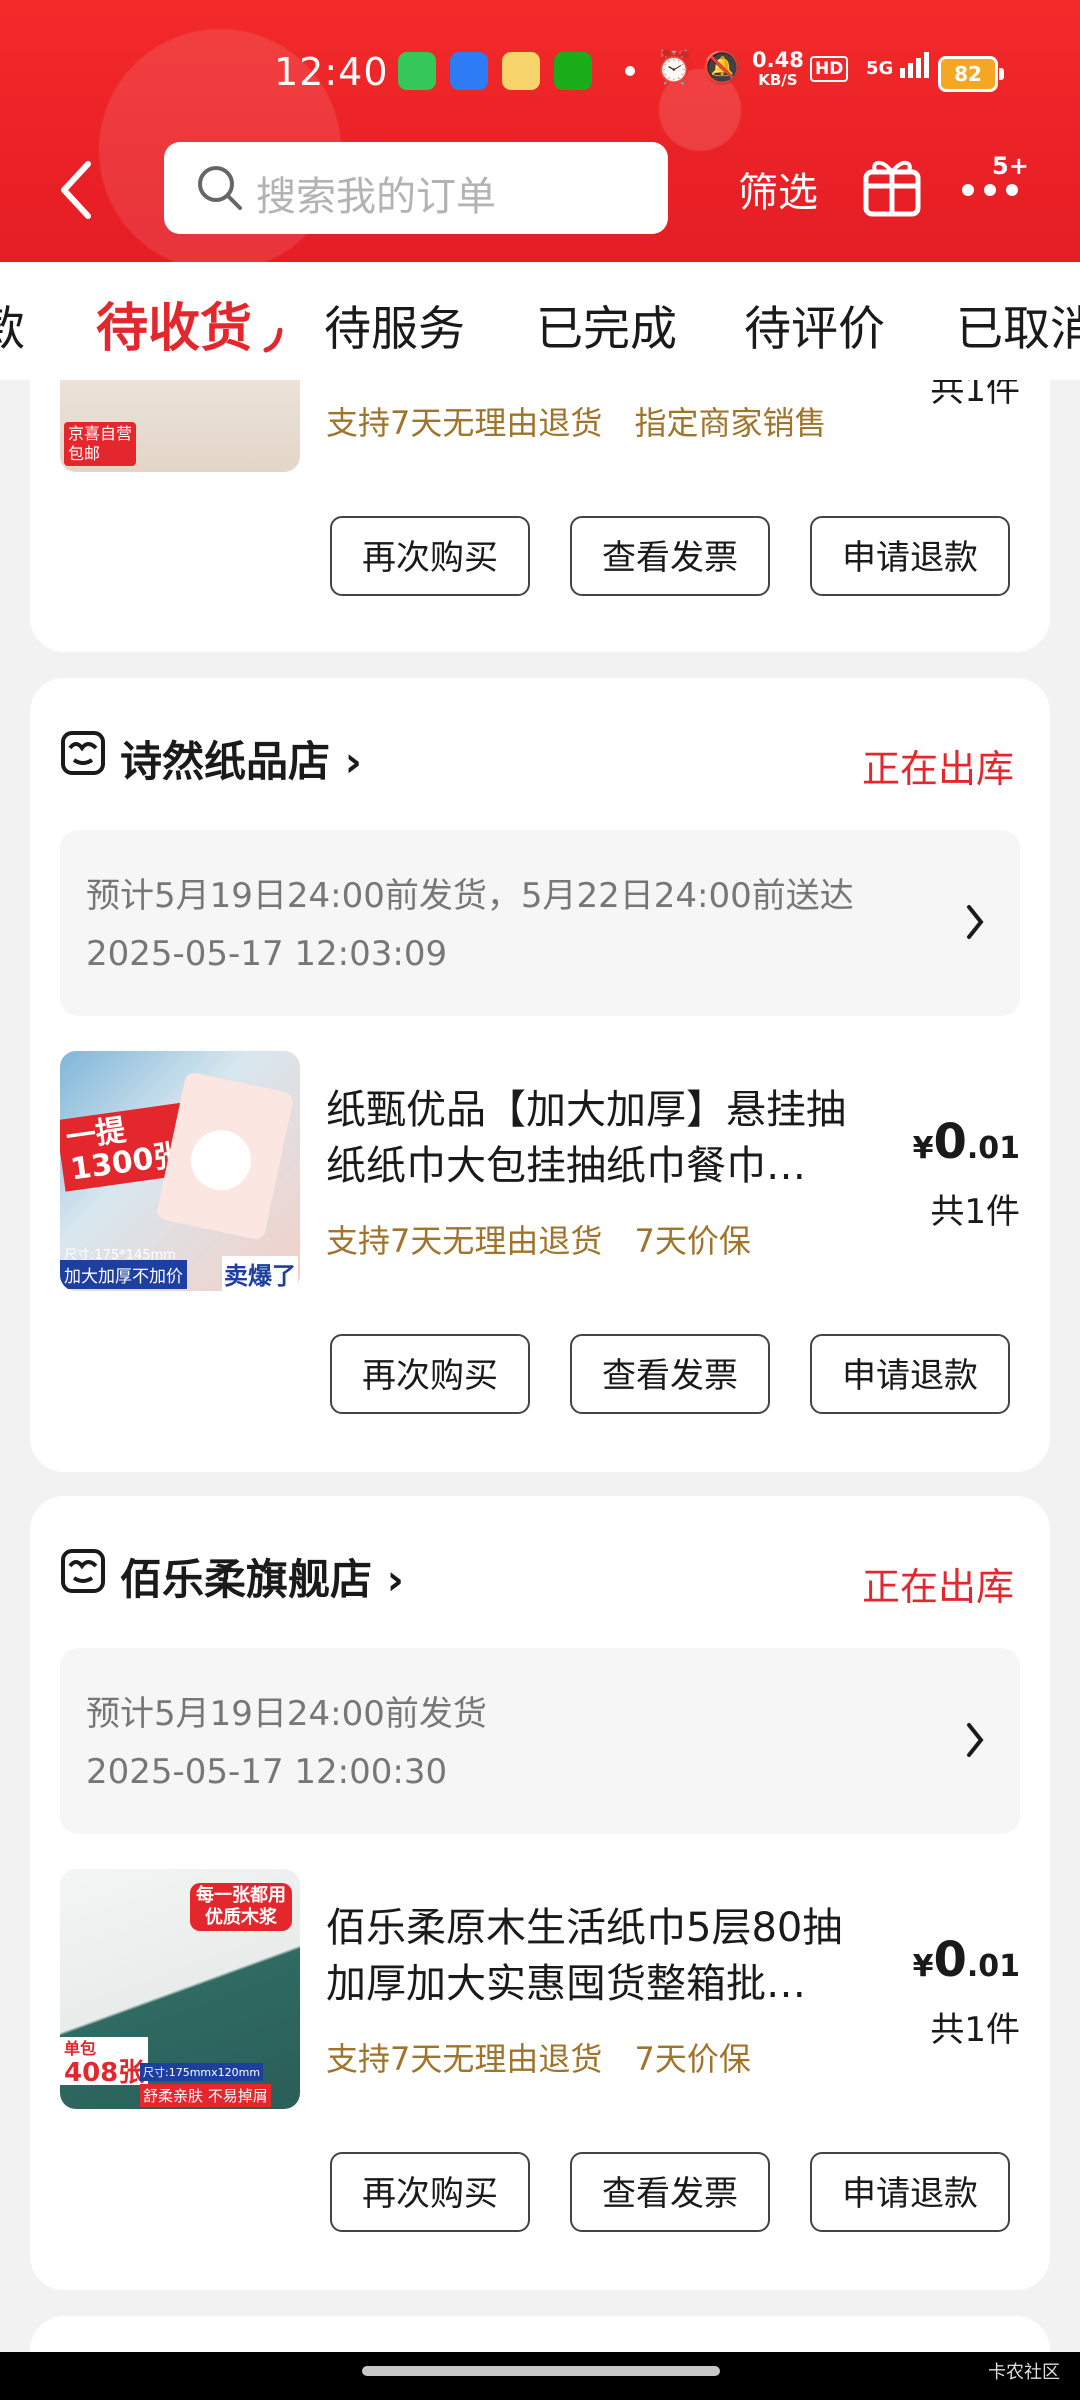 Image resolution: width=1080 pixels, height=2400 pixels. Describe the element at coordinates (225, 761) in the screenshot. I see `shop-name-text: 诗然纸品店` at that location.